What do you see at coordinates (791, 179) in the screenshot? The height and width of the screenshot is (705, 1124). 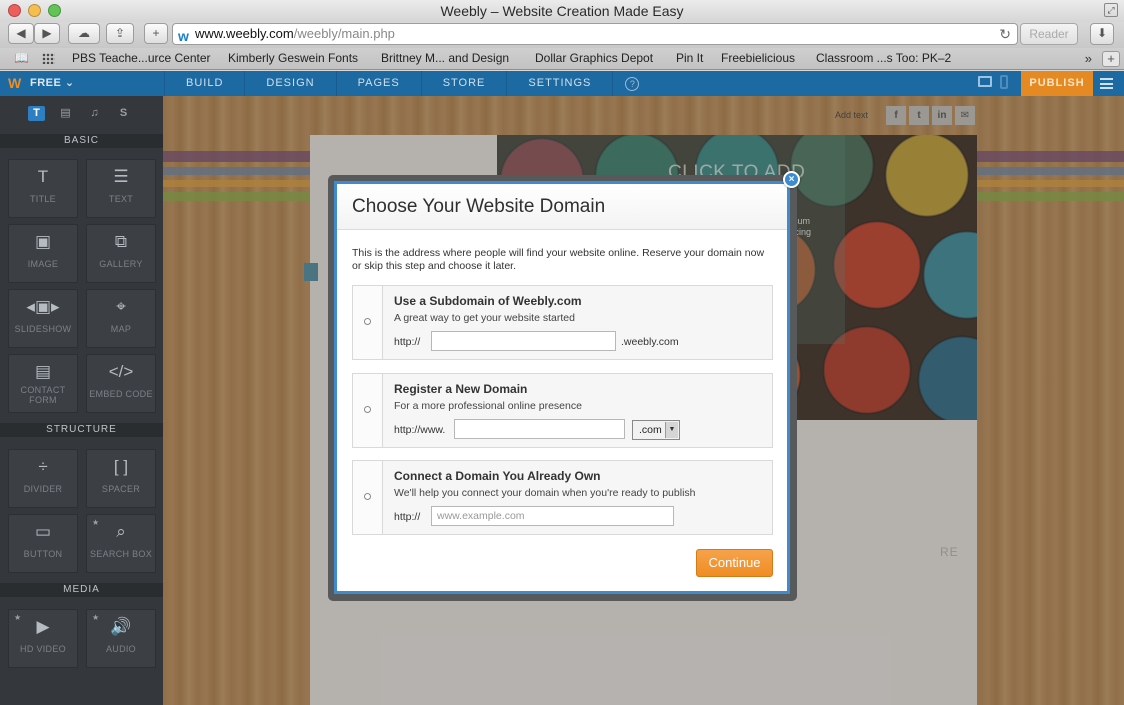 I see `close-dialog-icon: ×` at bounding box center [791, 179].